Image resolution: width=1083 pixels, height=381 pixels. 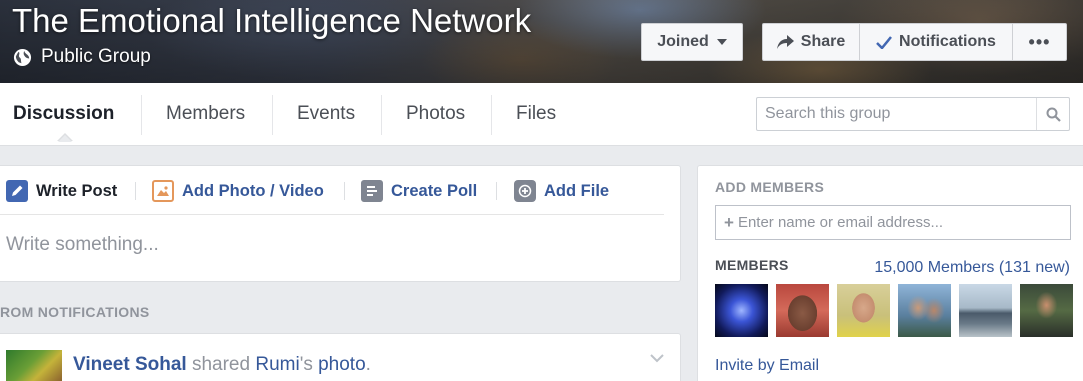 I want to click on pencil-icon, so click(x=17, y=191).